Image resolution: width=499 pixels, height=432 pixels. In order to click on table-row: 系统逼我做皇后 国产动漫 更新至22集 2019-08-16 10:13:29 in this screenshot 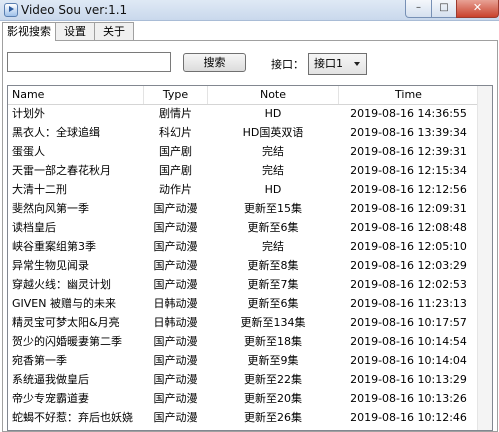, I will do `click(250, 380)`.